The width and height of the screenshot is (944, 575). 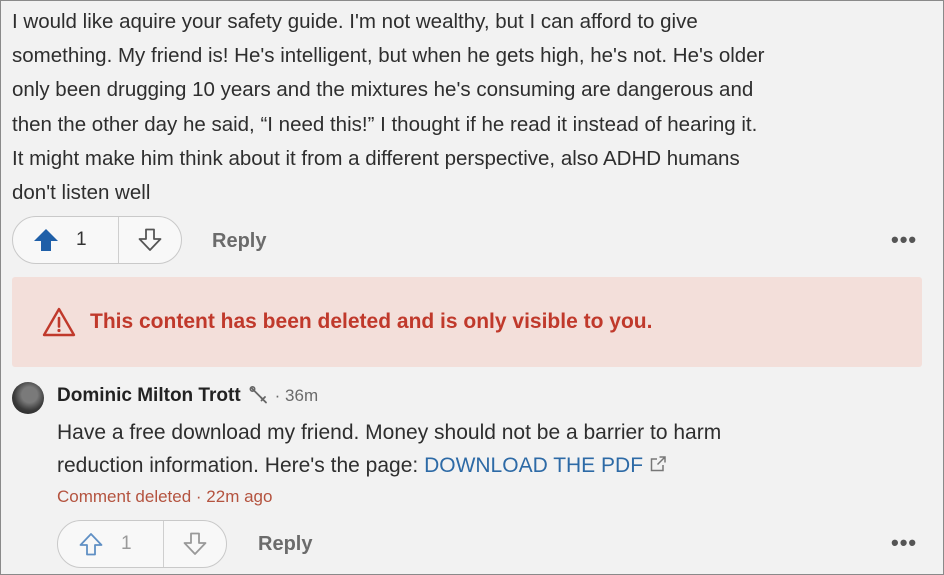 What do you see at coordinates (91, 544) in the screenshot?
I see `upvote-outline-icon` at bounding box center [91, 544].